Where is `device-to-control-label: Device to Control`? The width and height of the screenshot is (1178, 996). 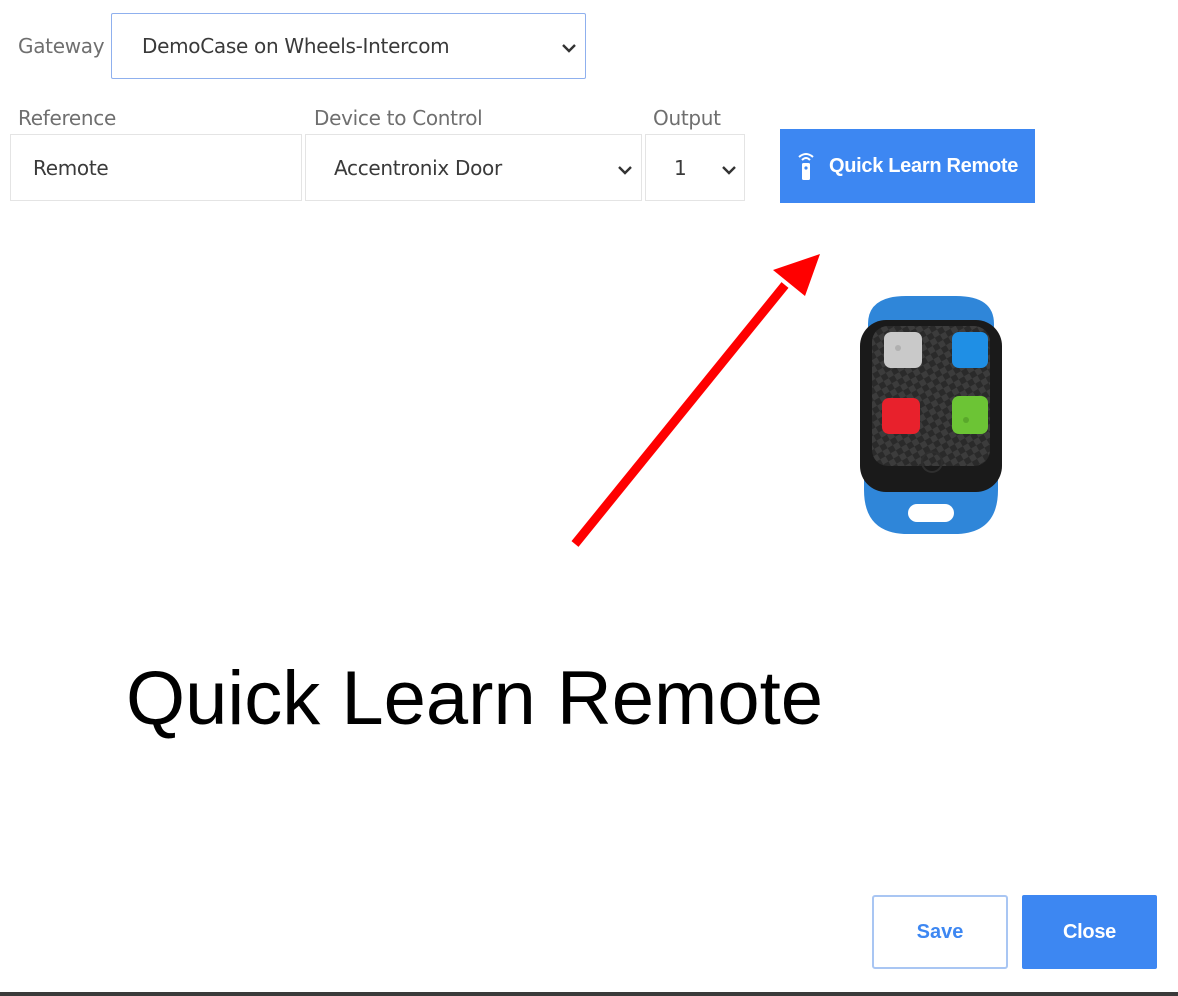
device-to-control-label: Device to Control is located at coordinates (398, 118).